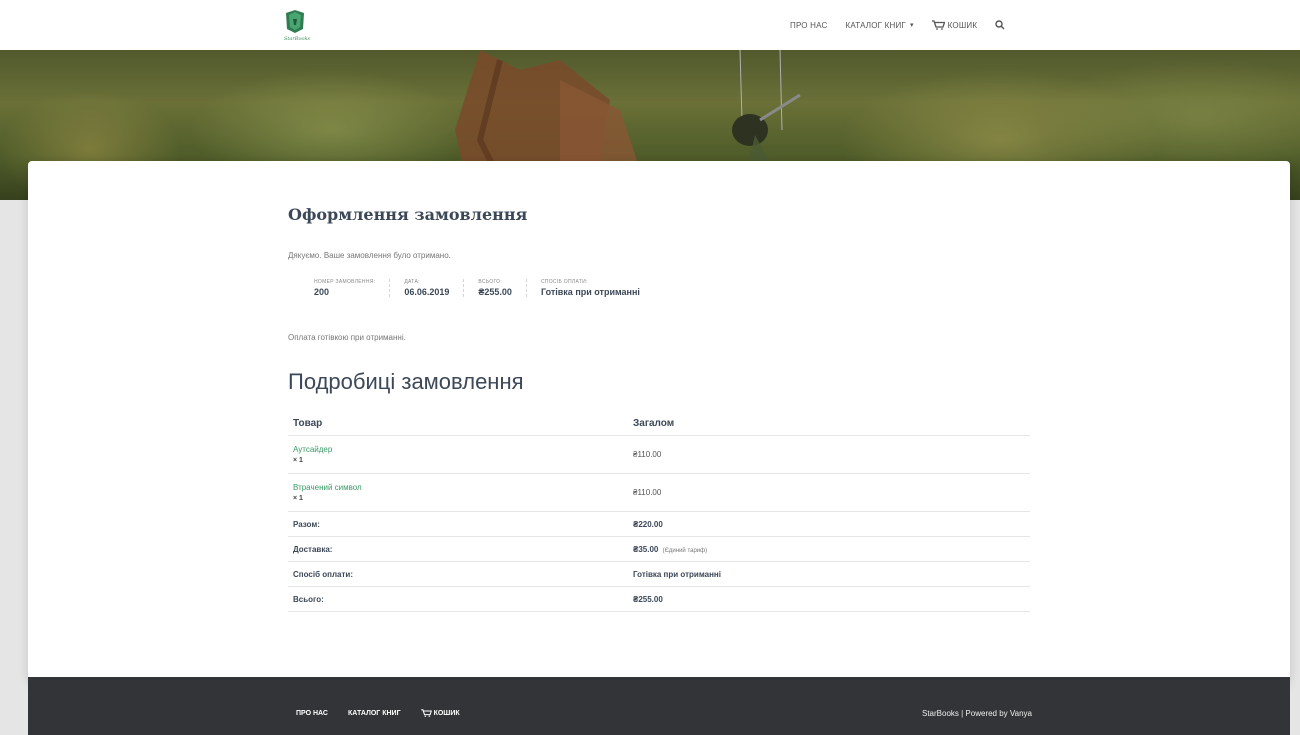 This screenshot has height=735, width=1300. Describe the element at coordinates (458, 487) in the screenshot. I see `product-link: Втрачений символ` at that location.